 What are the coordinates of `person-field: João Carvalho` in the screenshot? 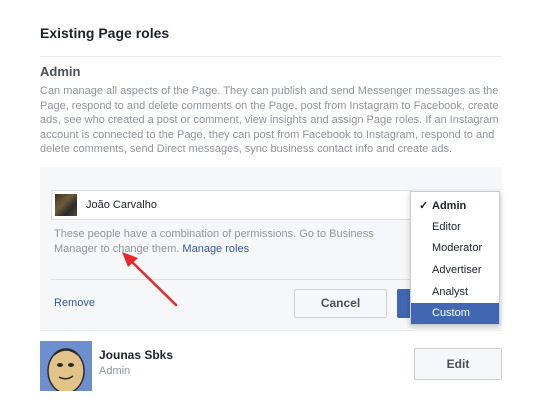 It's located at (232, 205).